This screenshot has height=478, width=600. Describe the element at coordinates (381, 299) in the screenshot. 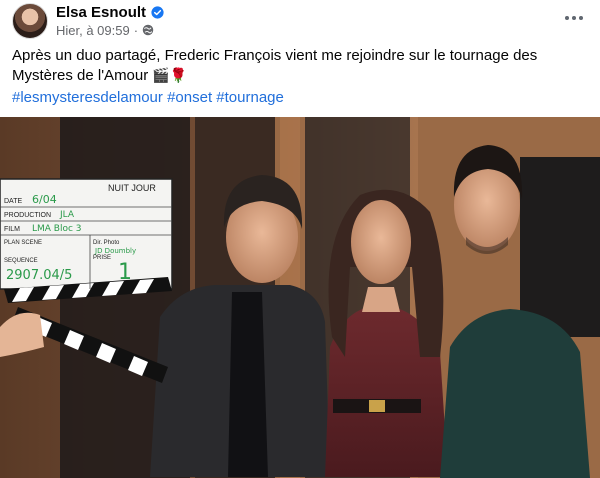

I see `woman-neck` at that location.